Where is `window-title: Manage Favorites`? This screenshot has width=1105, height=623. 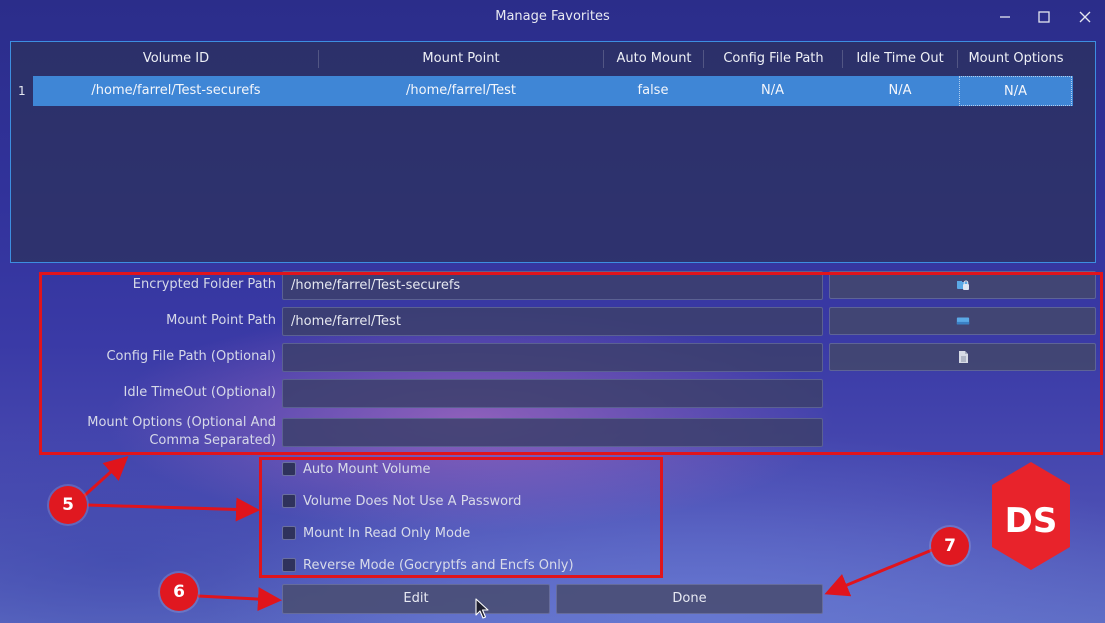
window-title: Manage Favorites is located at coordinates (552, 16).